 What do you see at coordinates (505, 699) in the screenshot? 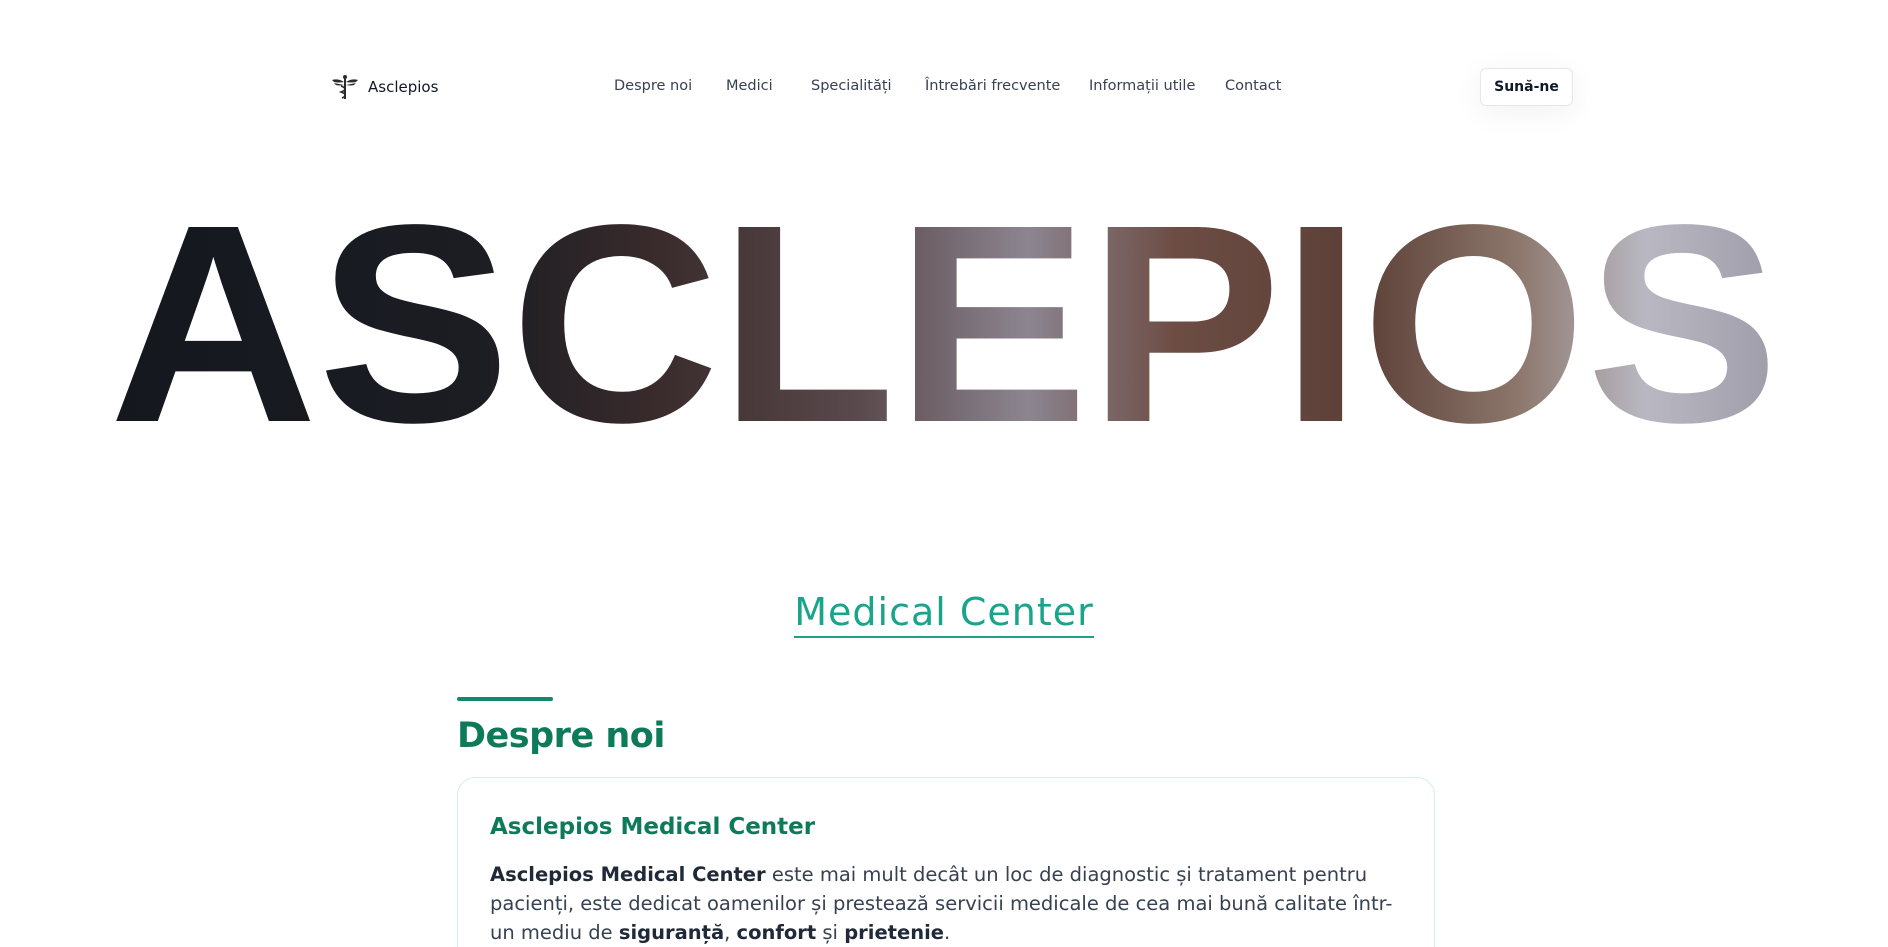
I see `section-accent-bar` at bounding box center [505, 699].